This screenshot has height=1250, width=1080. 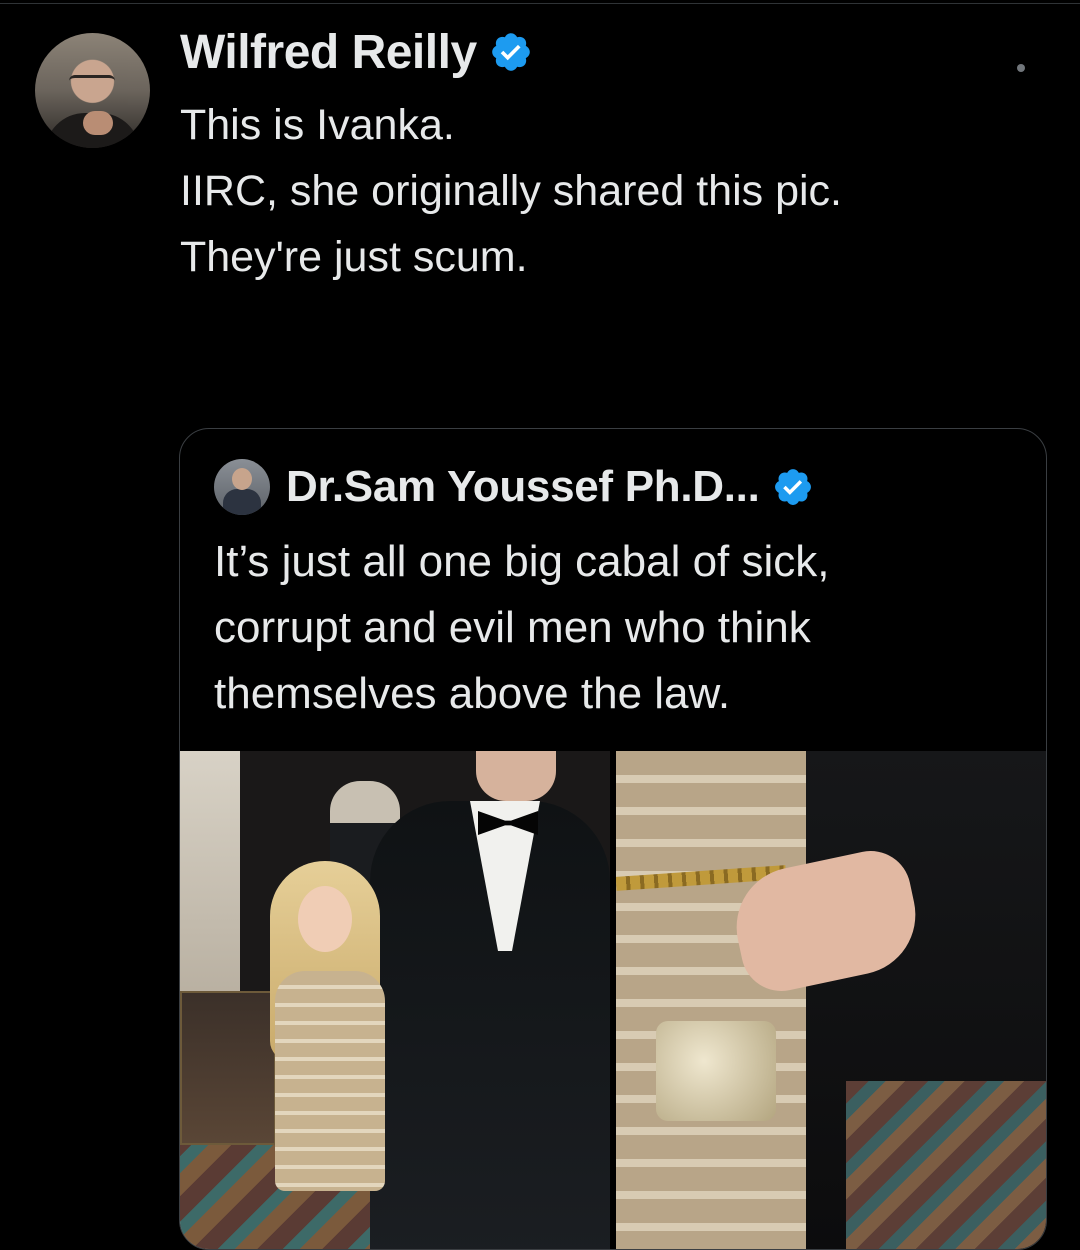 What do you see at coordinates (92, 90) in the screenshot?
I see `author-avatar` at bounding box center [92, 90].